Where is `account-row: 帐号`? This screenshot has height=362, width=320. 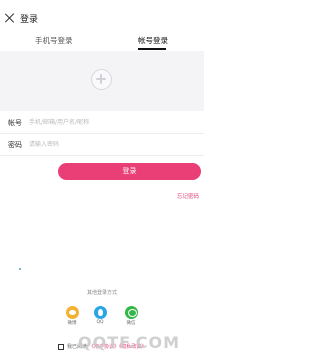
account-row: 帐号 is located at coordinates (102, 123).